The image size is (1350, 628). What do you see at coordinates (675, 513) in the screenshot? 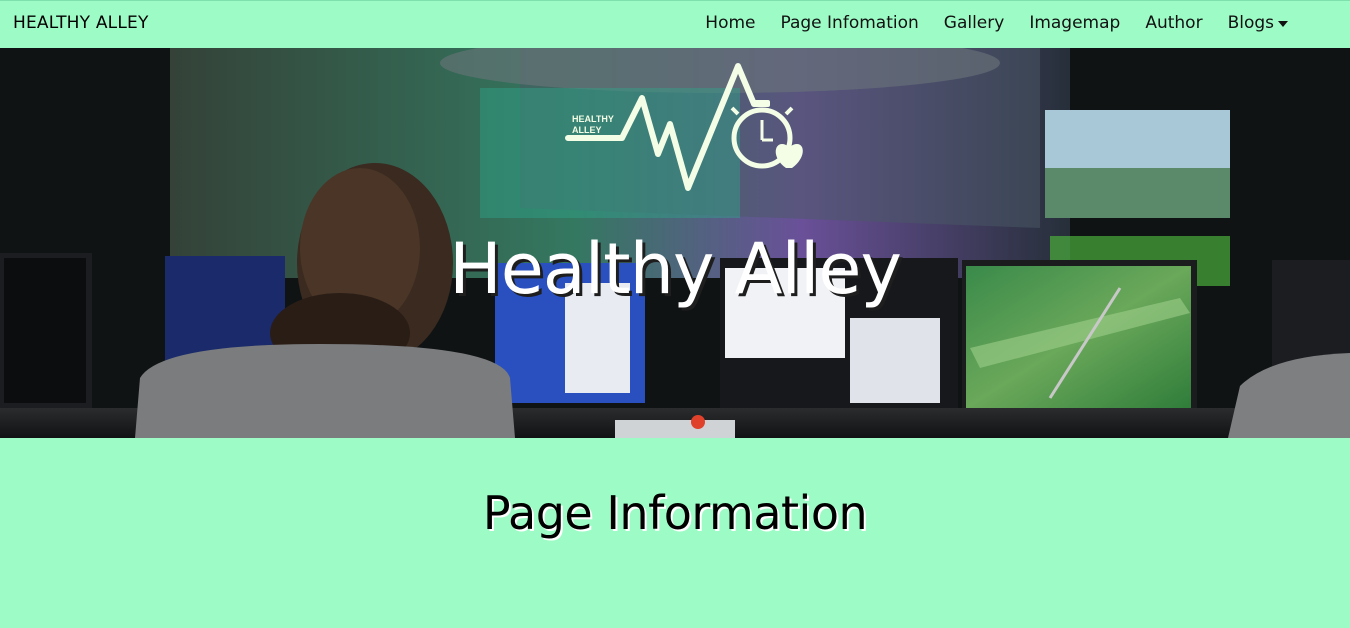
I see `page-title: Page Information` at bounding box center [675, 513].